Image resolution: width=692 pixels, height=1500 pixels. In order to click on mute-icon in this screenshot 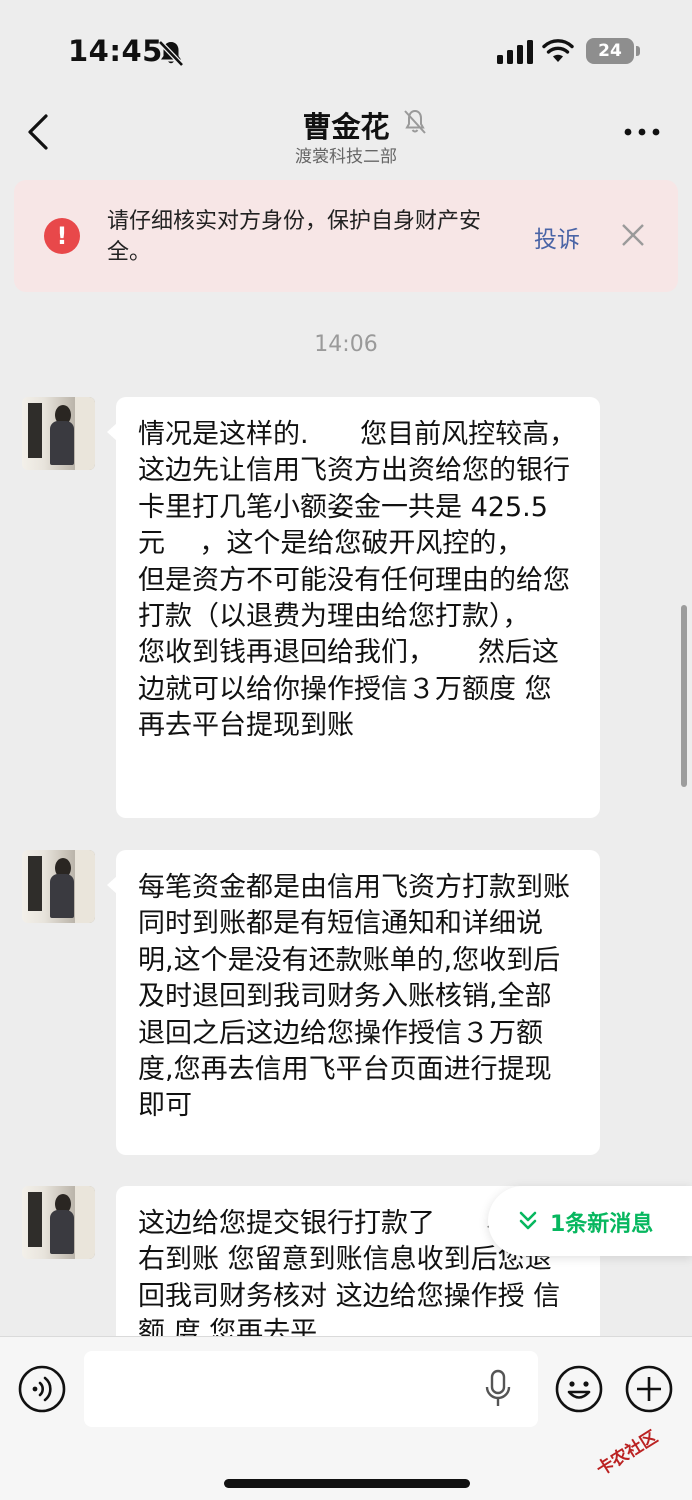, I will do `click(414, 121)`.